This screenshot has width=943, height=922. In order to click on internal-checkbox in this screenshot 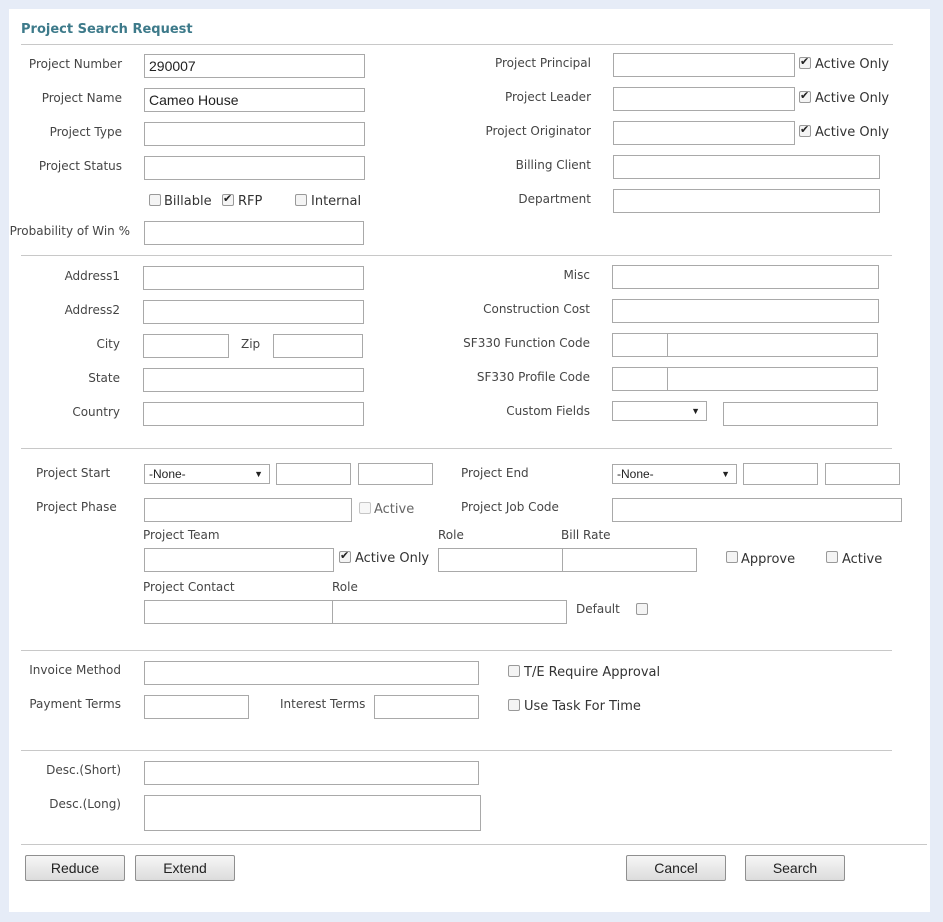, I will do `click(301, 200)`.